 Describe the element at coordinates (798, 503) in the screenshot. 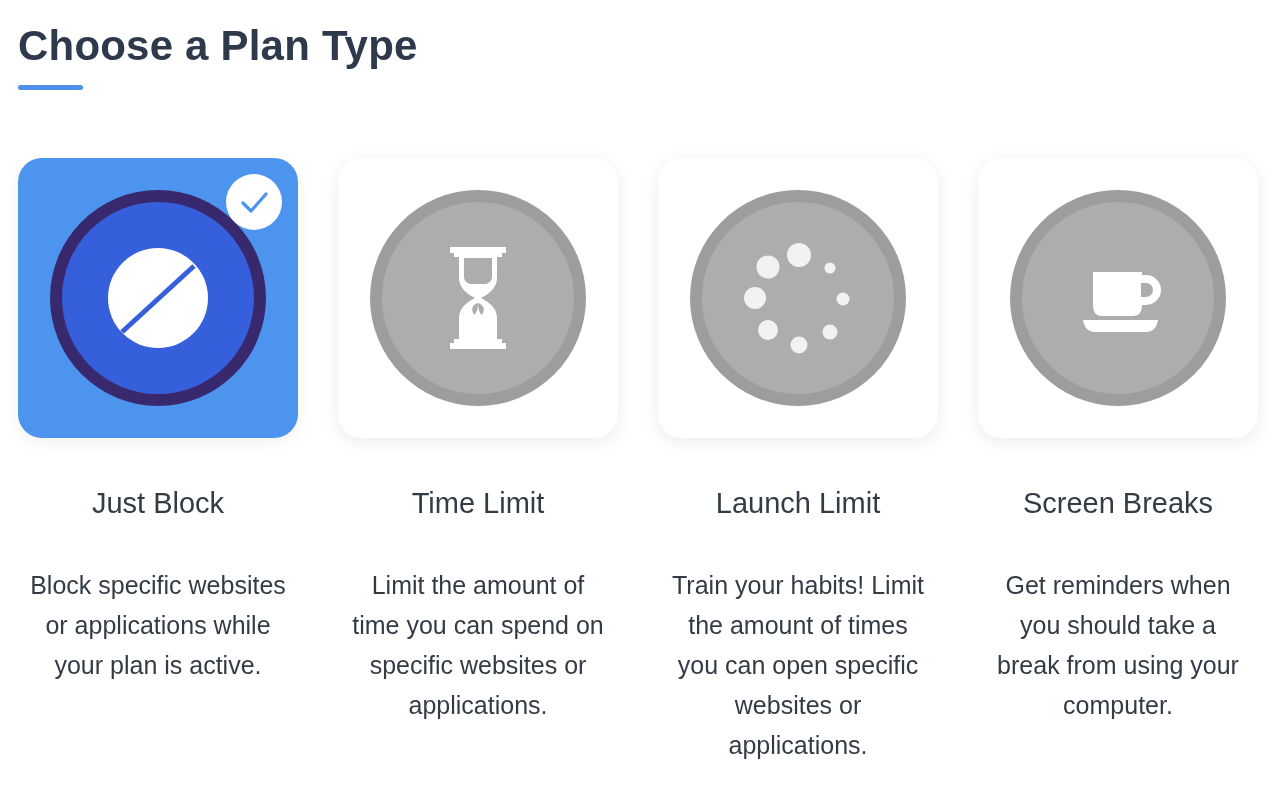

I see `plan-name: Launch Limit` at that location.